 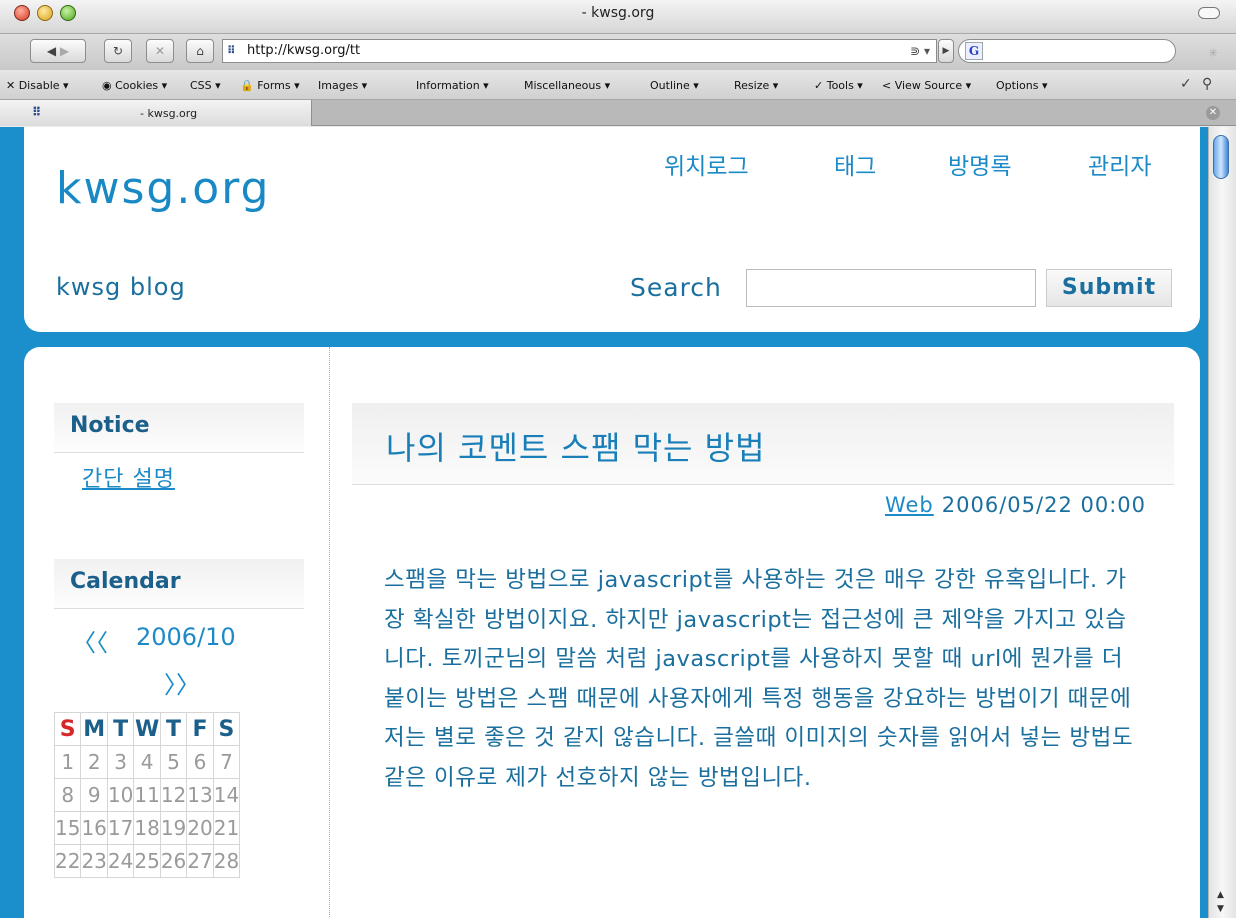 I want to click on google-icon: G, so click(x=974, y=51).